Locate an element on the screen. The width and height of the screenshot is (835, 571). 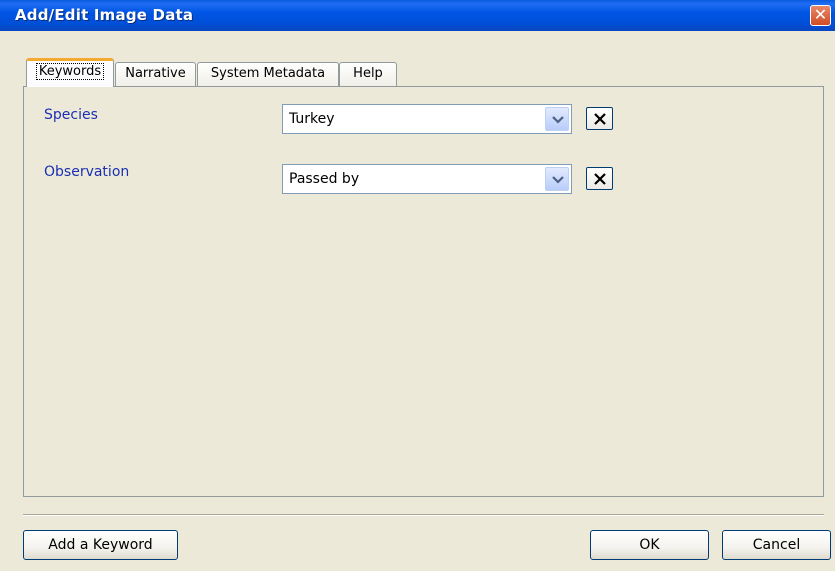
tab-label: Keywords is located at coordinates (70, 71).